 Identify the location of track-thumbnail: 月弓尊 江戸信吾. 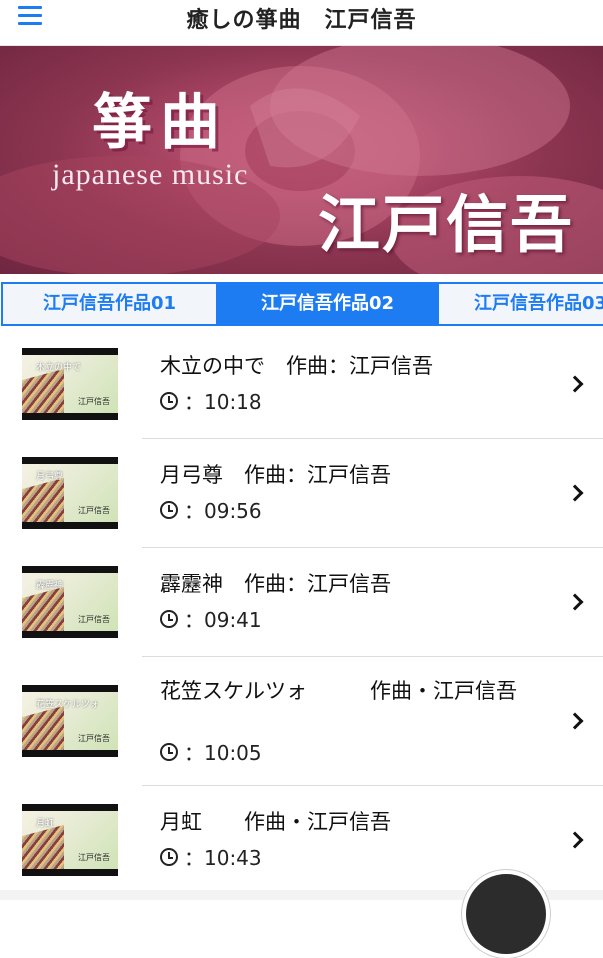
(70, 493).